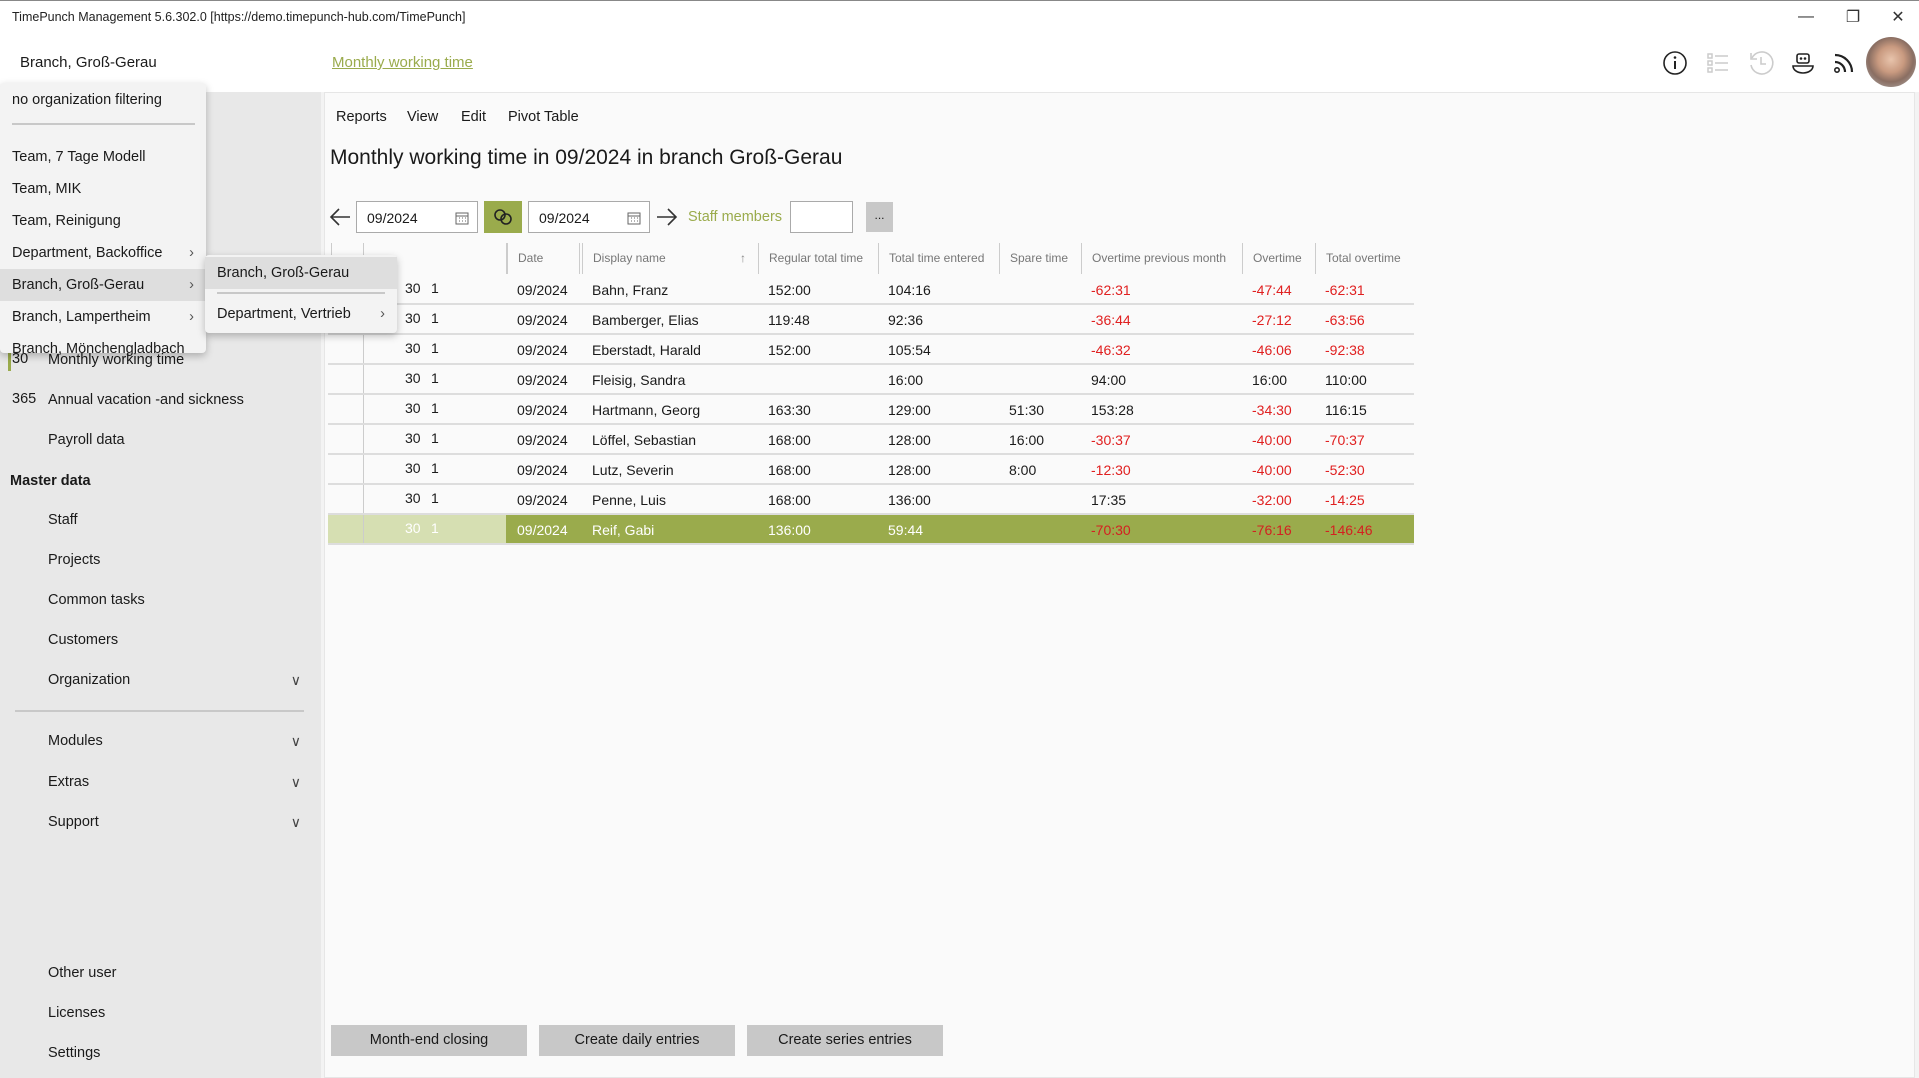  I want to click on sidebar-item-common-tasks: Common tasks, so click(160, 600).